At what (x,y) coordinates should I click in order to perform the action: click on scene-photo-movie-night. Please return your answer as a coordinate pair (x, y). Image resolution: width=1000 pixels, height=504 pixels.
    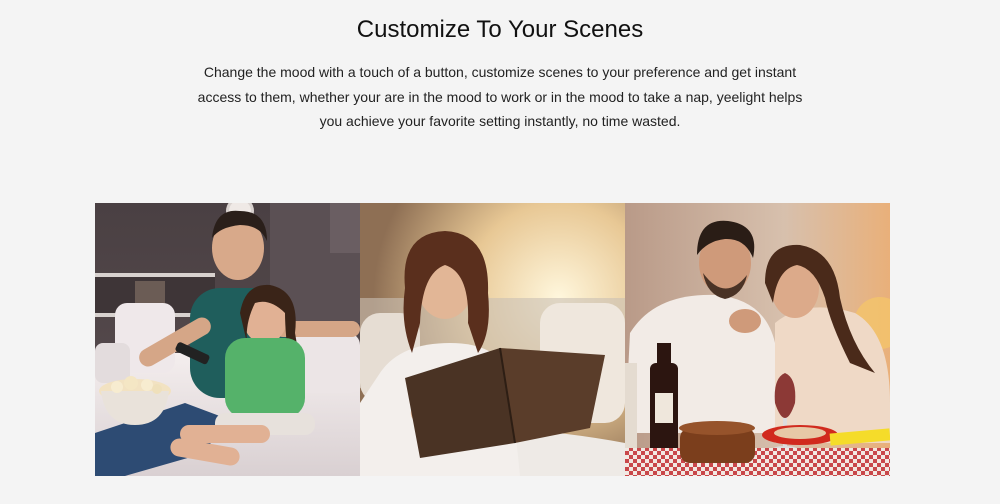
    Looking at the image, I should click on (227, 339).